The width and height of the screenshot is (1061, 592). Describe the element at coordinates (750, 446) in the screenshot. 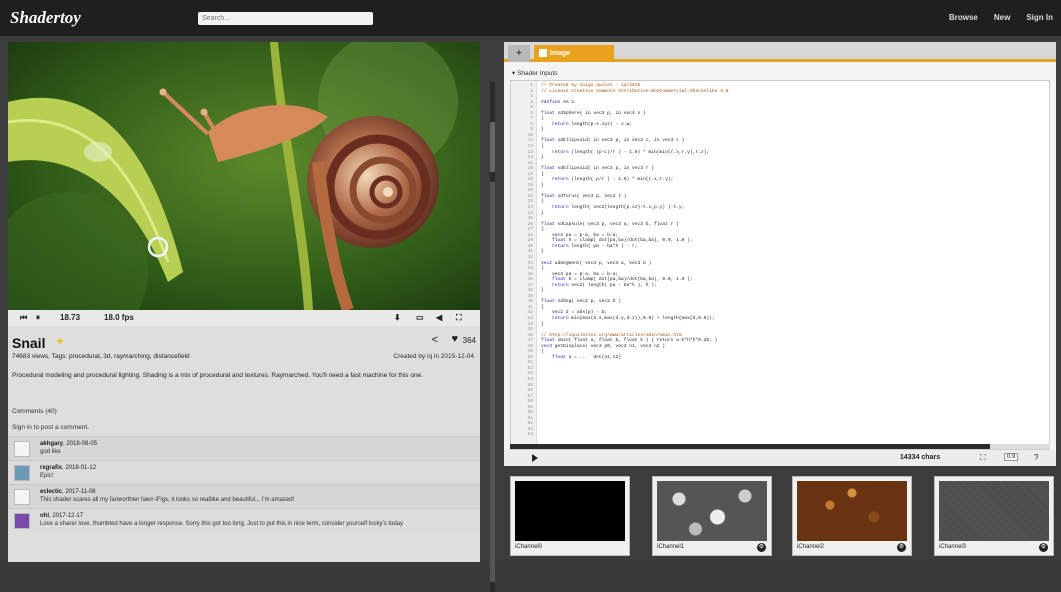

I see `editor-hscroll-thumb` at that location.